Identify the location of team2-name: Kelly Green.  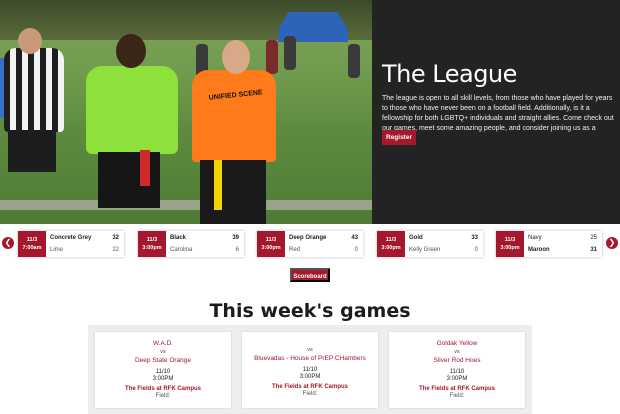
(425, 250).